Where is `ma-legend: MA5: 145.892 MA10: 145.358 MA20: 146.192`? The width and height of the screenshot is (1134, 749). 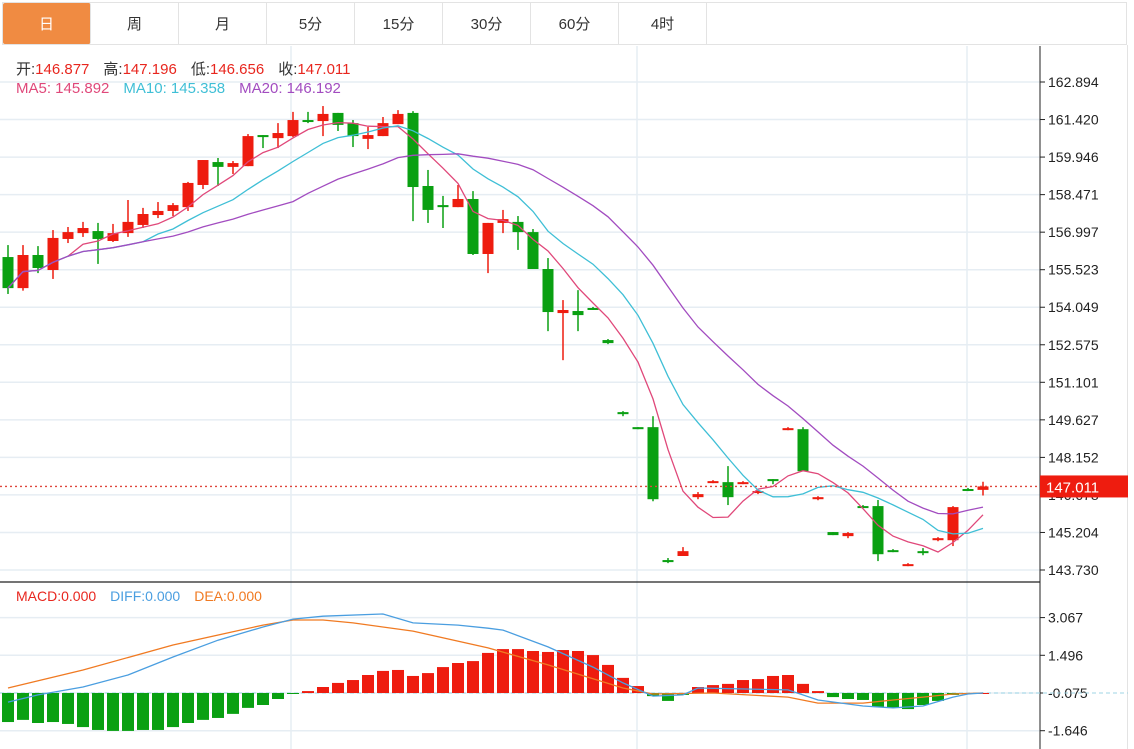 ma-legend: MA5: 145.892 MA10: 145.358 MA20: 146.192 is located at coordinates (178, 88).